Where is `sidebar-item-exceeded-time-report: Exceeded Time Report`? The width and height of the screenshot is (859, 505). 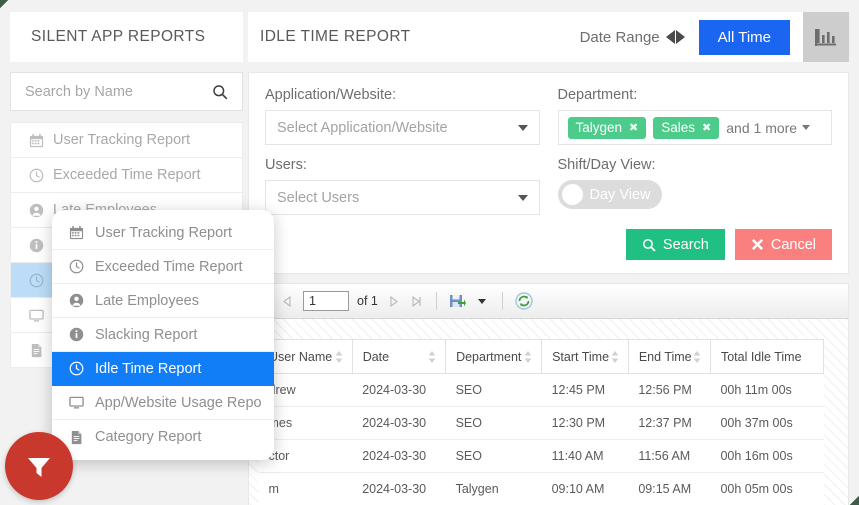 sidebar-item-exceeded-time-report: Exceeded Time Report is located at coordinates (126, 175).